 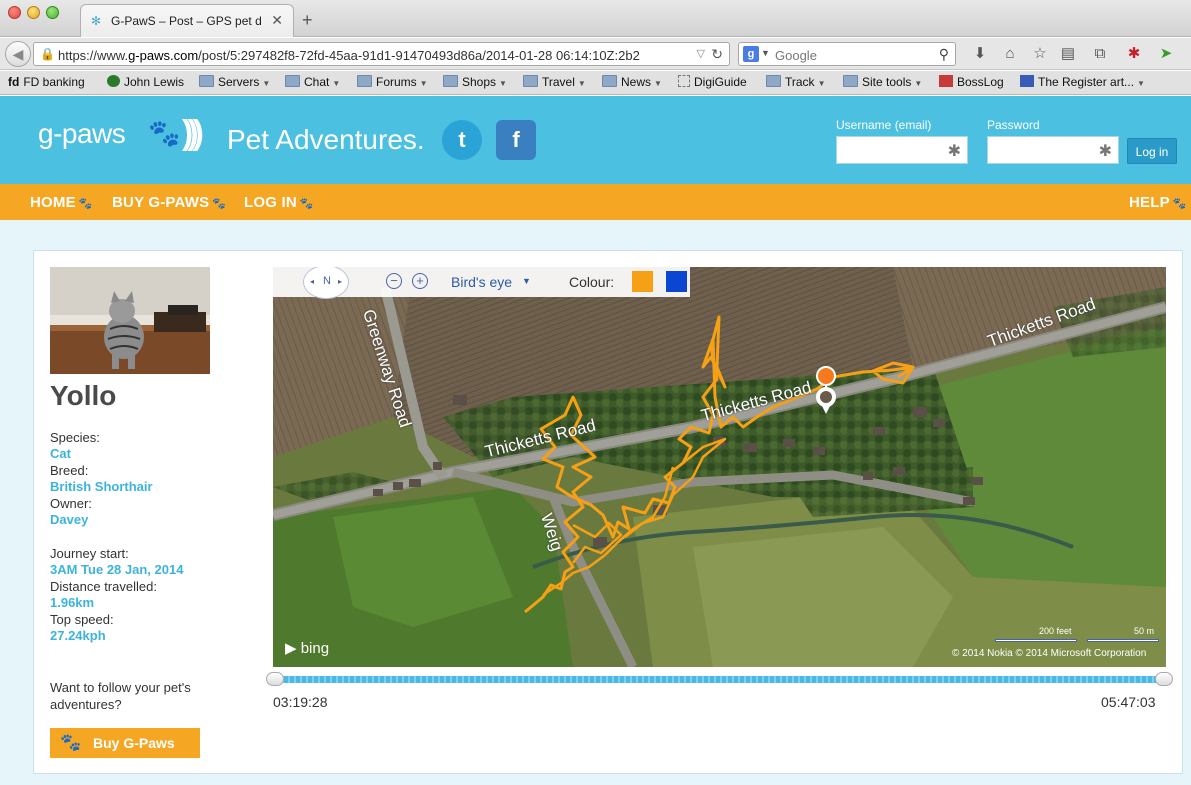 I want to click on bookmark-folder-site-tools: Site tools ▼, so click(x=882, y=82).